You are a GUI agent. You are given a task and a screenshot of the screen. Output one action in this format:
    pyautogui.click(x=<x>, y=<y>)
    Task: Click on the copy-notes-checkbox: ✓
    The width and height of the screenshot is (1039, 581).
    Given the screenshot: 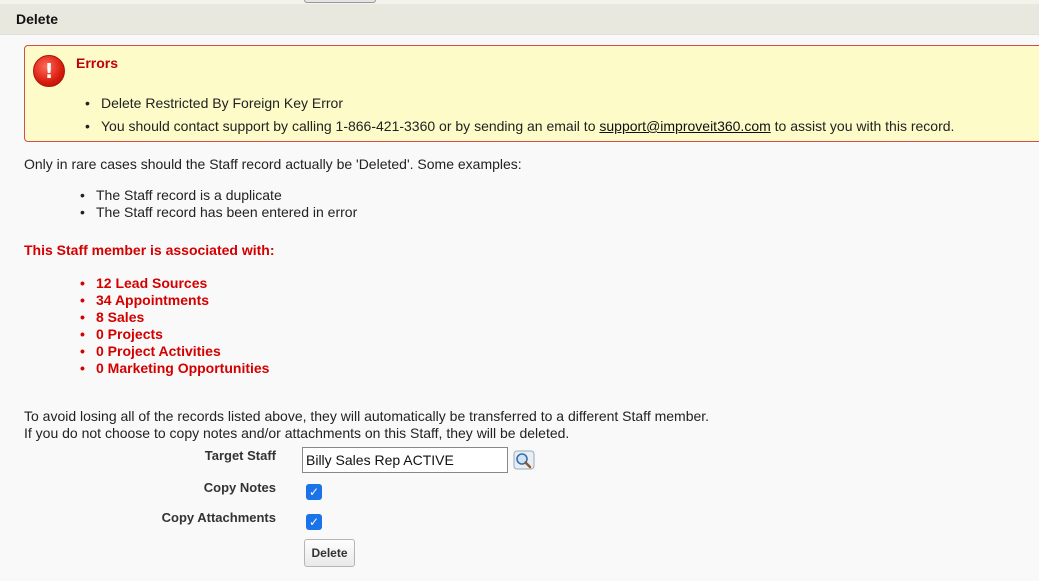 What is the action you would take?
    pyautogui.click(x=314, y=492)
    